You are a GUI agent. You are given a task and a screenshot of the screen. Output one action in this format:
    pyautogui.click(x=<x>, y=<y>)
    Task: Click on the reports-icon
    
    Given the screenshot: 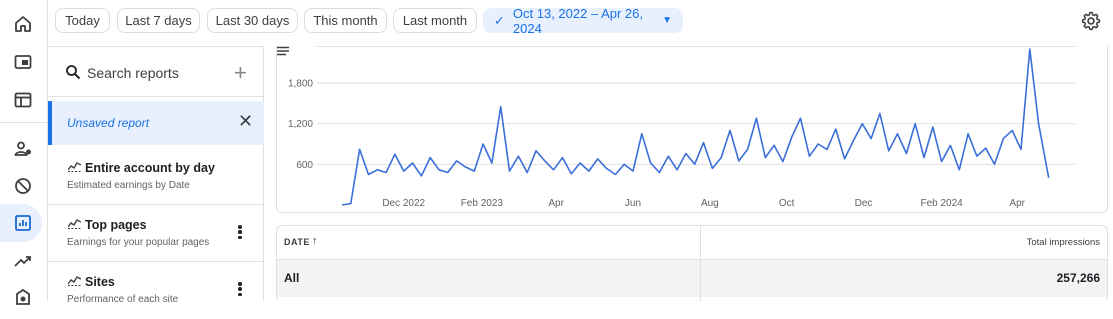 What is the action you would take?
    pyautogui.click(x=23, y=223)
    